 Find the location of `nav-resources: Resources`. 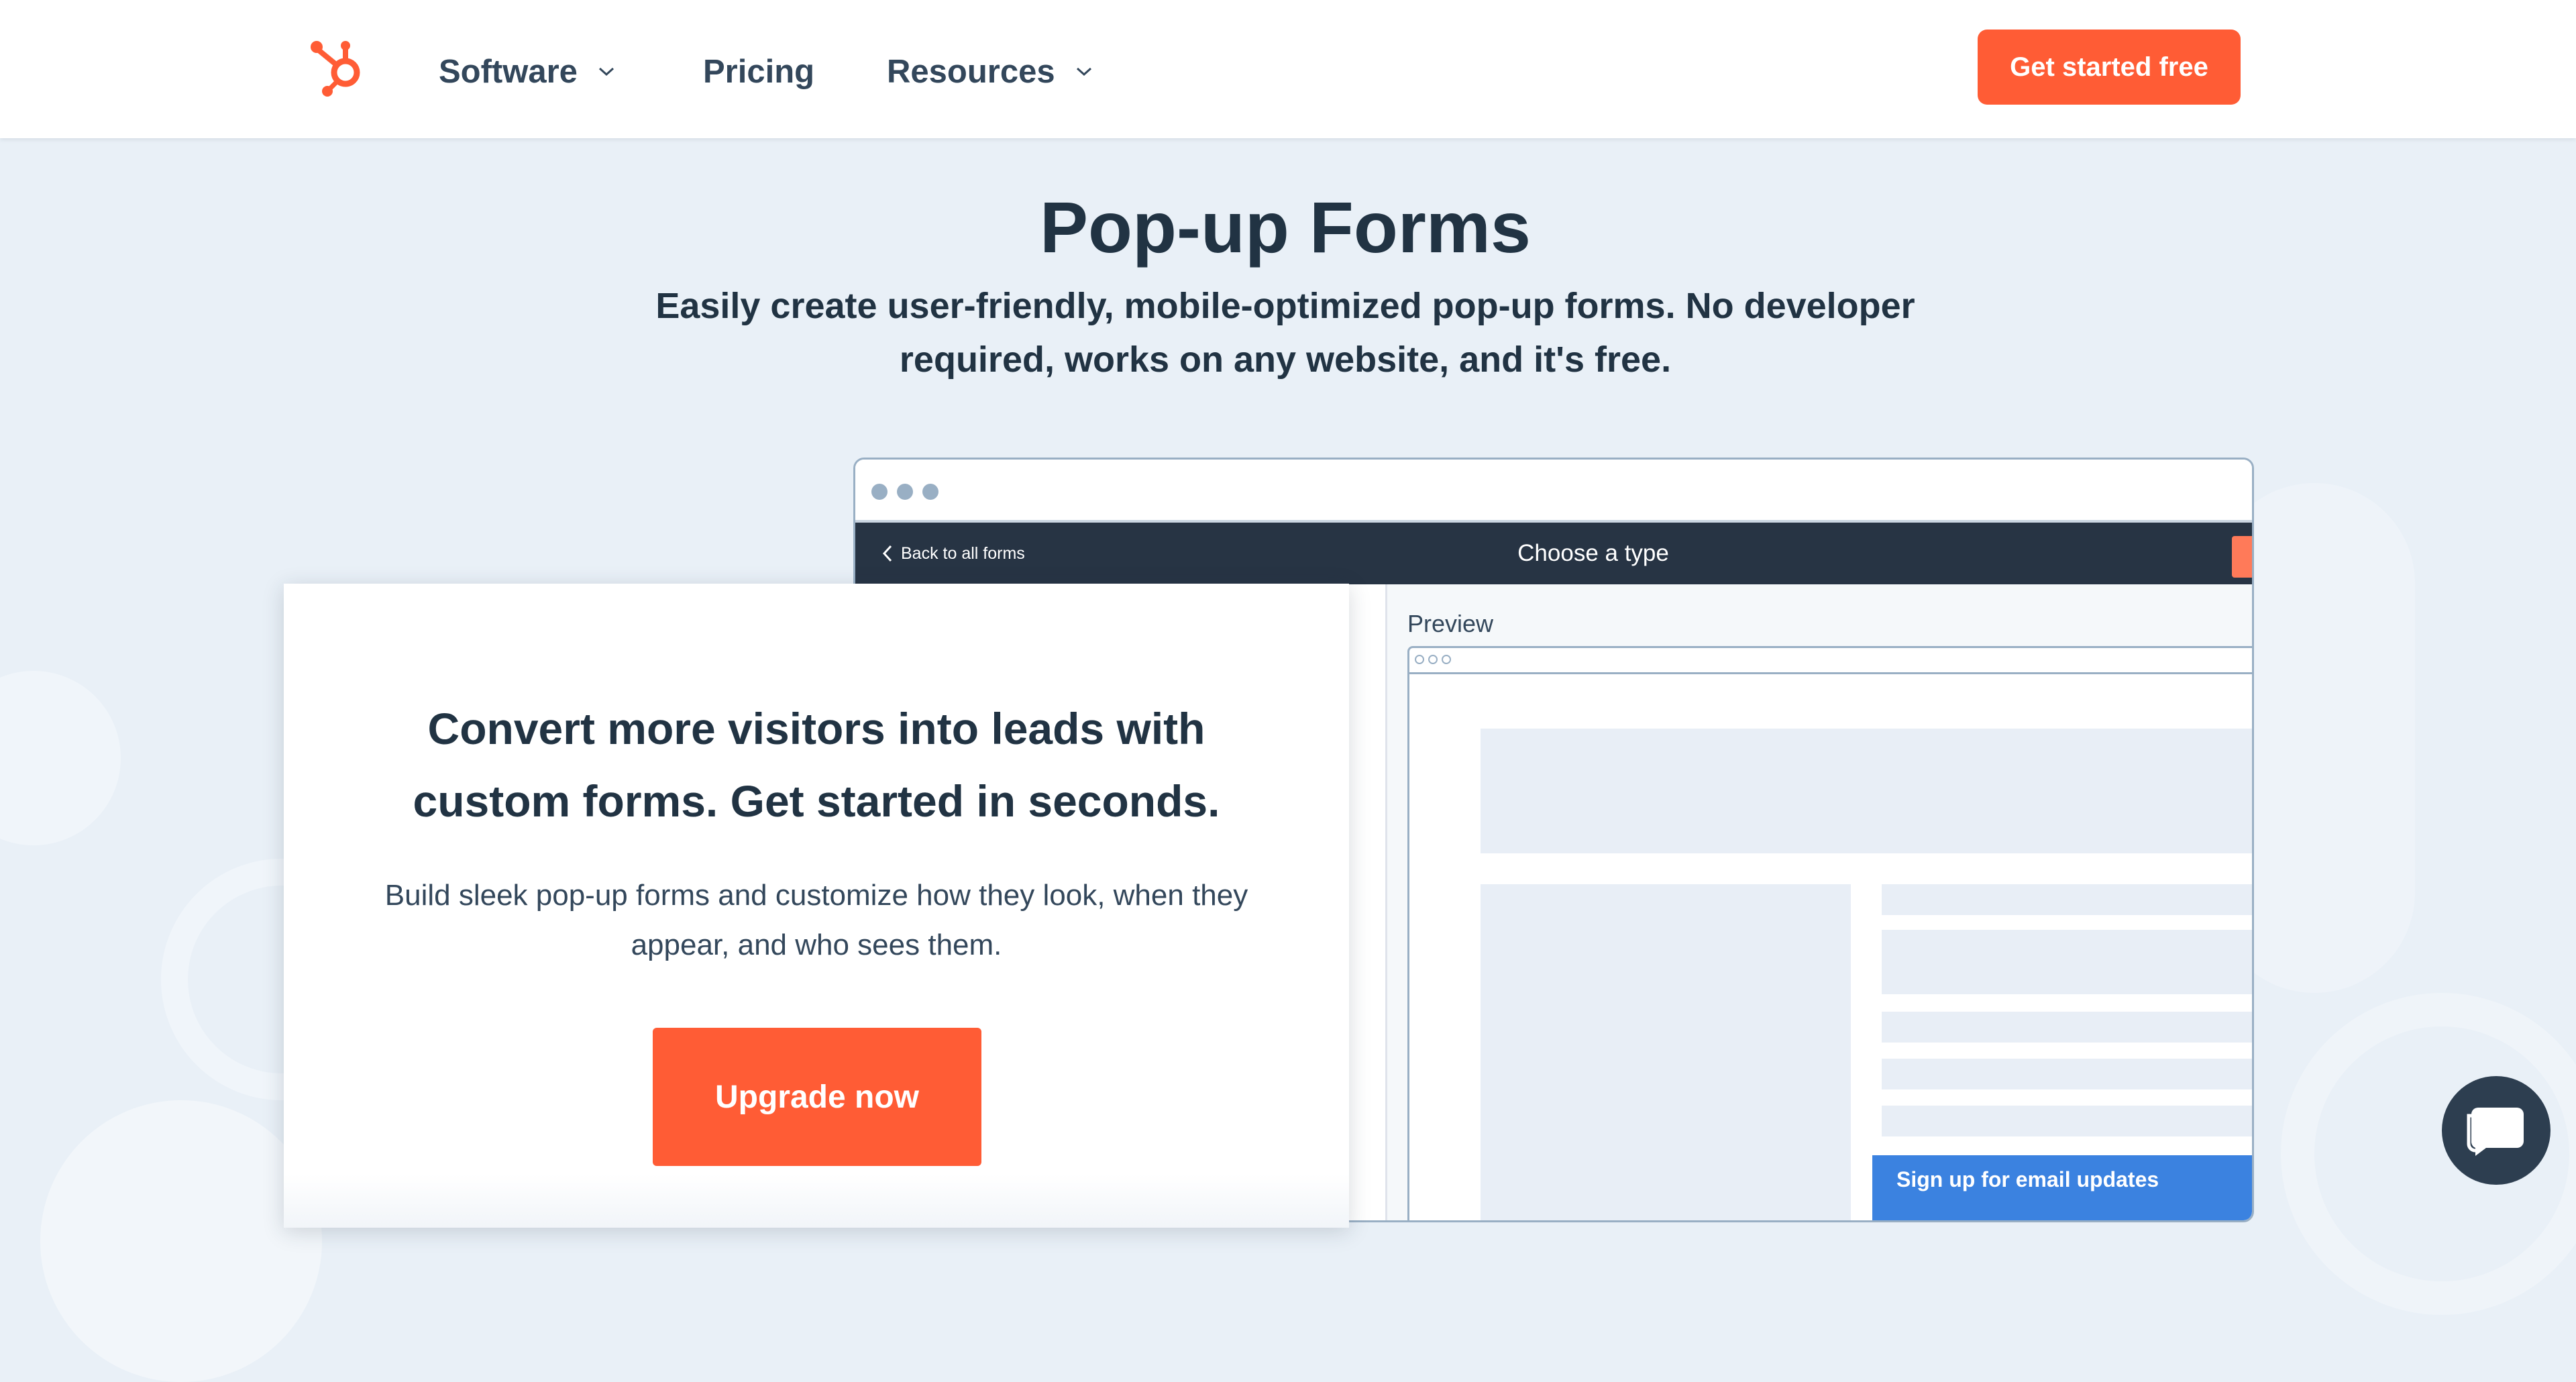

nav-resources: Resources is located at coordinates (990, 71).